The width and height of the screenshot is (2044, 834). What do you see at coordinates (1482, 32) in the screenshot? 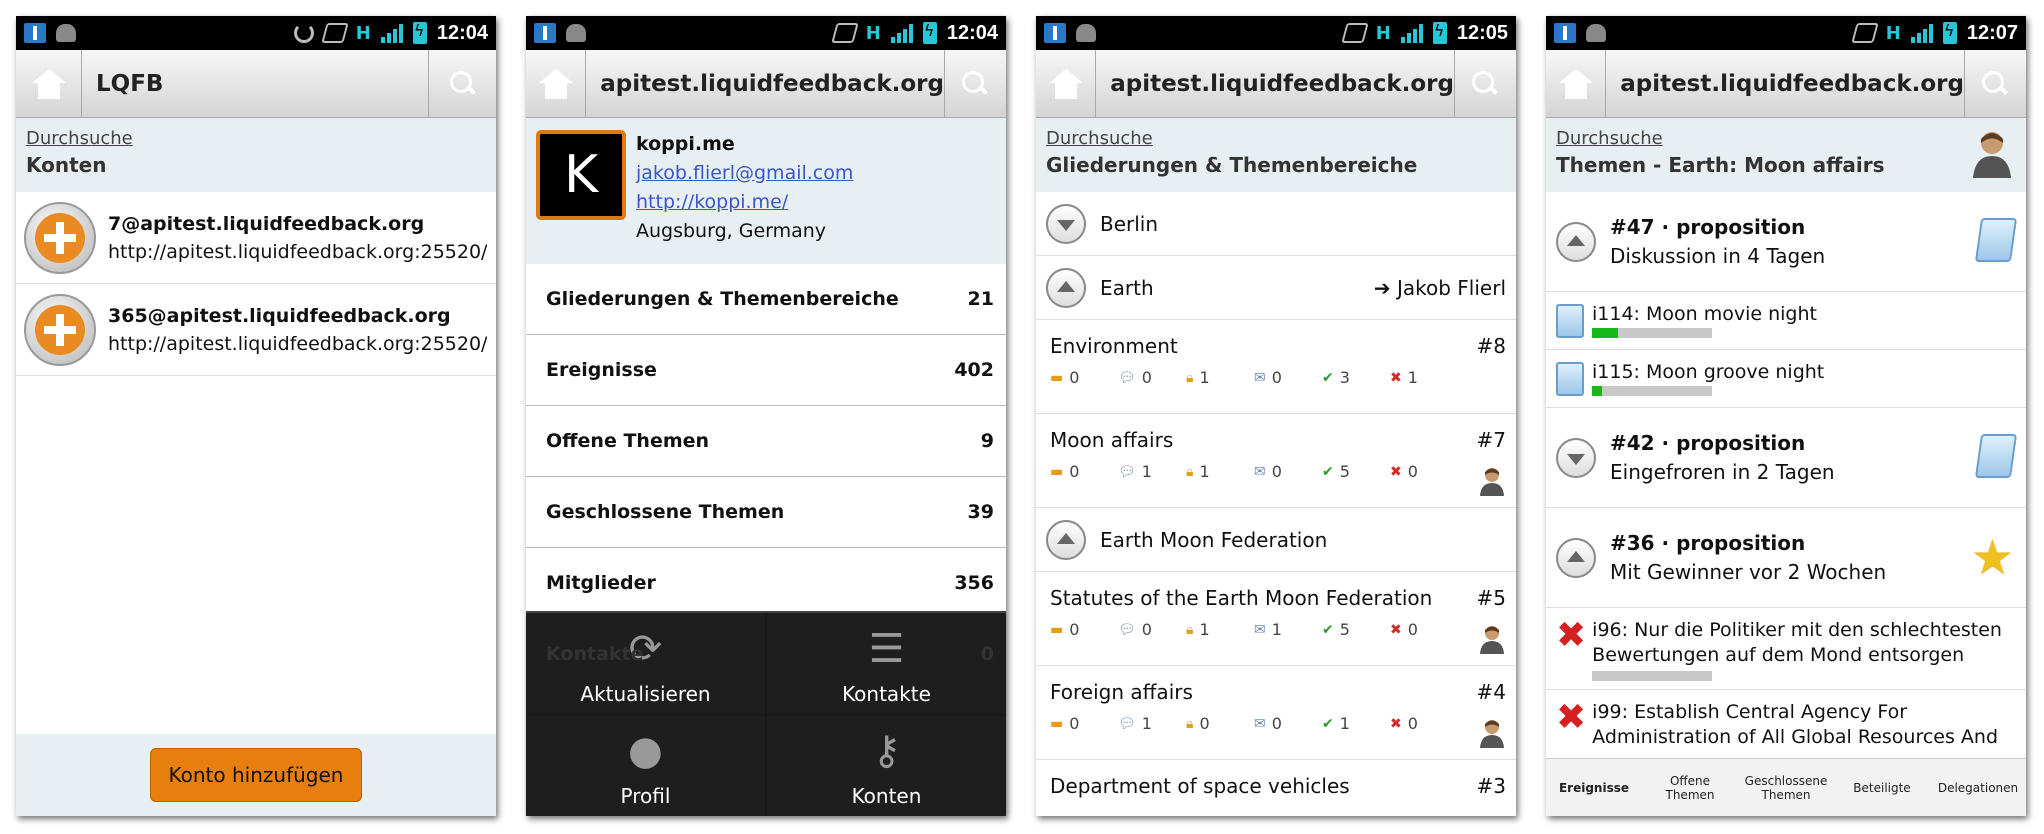
I see `clock: 12:05` at bounding box center [1482, 32].